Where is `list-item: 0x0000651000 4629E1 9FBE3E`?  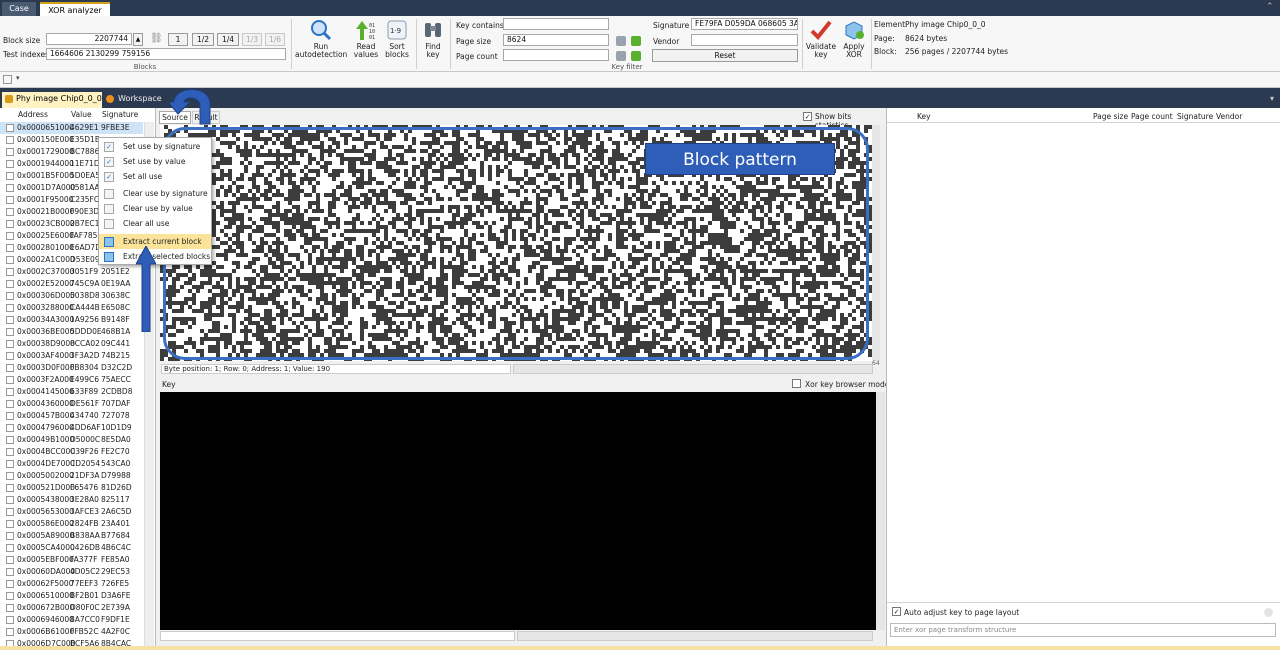 list-item: 0x0000651000 4629E1 9FBE3E is located at coordinates (71, 128).